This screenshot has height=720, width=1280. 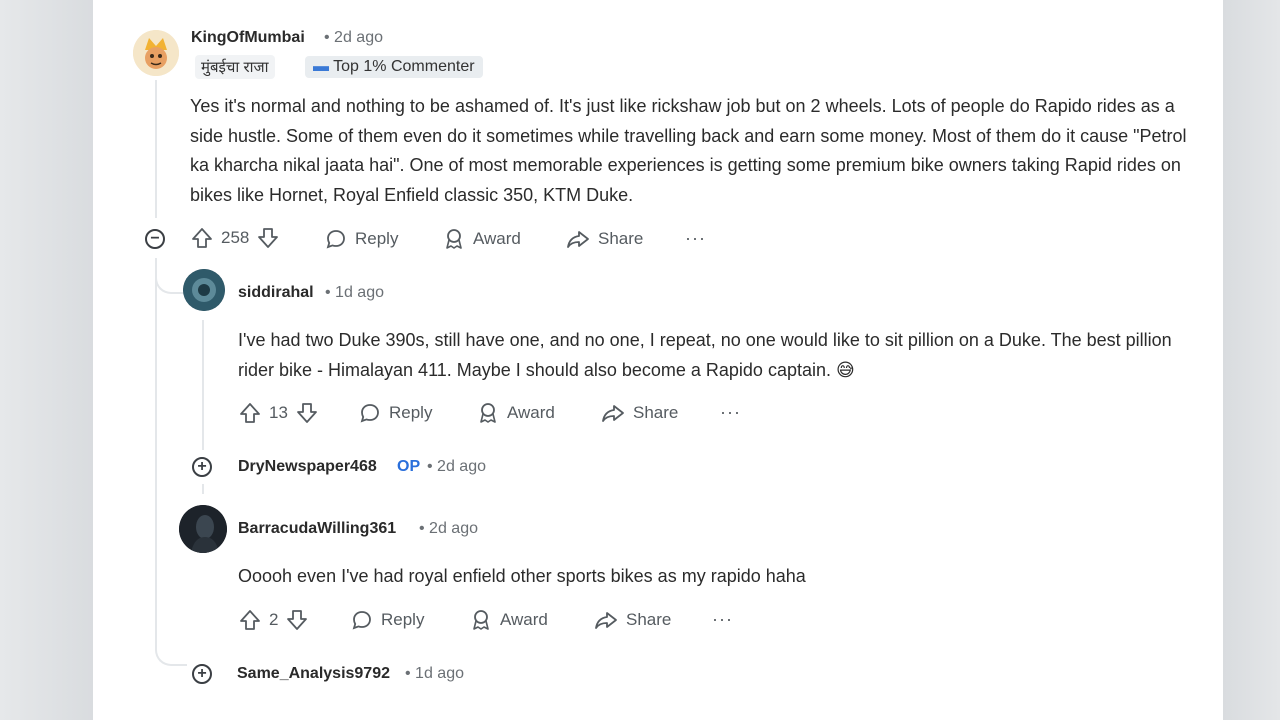 What do you see at coordinates (235, 67) in the screenshot?
I see `user-flair: मुंबईचा राजा` at bounding box center [235, 67].